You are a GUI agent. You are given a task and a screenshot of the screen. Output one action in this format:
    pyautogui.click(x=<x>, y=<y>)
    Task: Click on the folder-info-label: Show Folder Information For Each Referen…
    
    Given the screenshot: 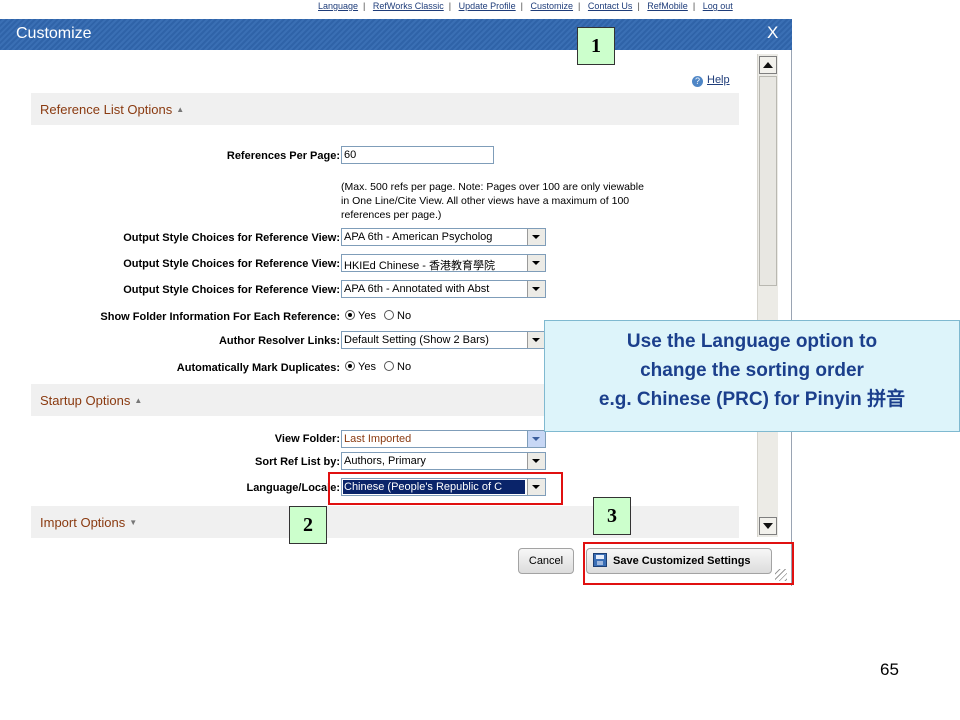 What is the action you would take?
    pyautogui.click(x=220, y=317)
    